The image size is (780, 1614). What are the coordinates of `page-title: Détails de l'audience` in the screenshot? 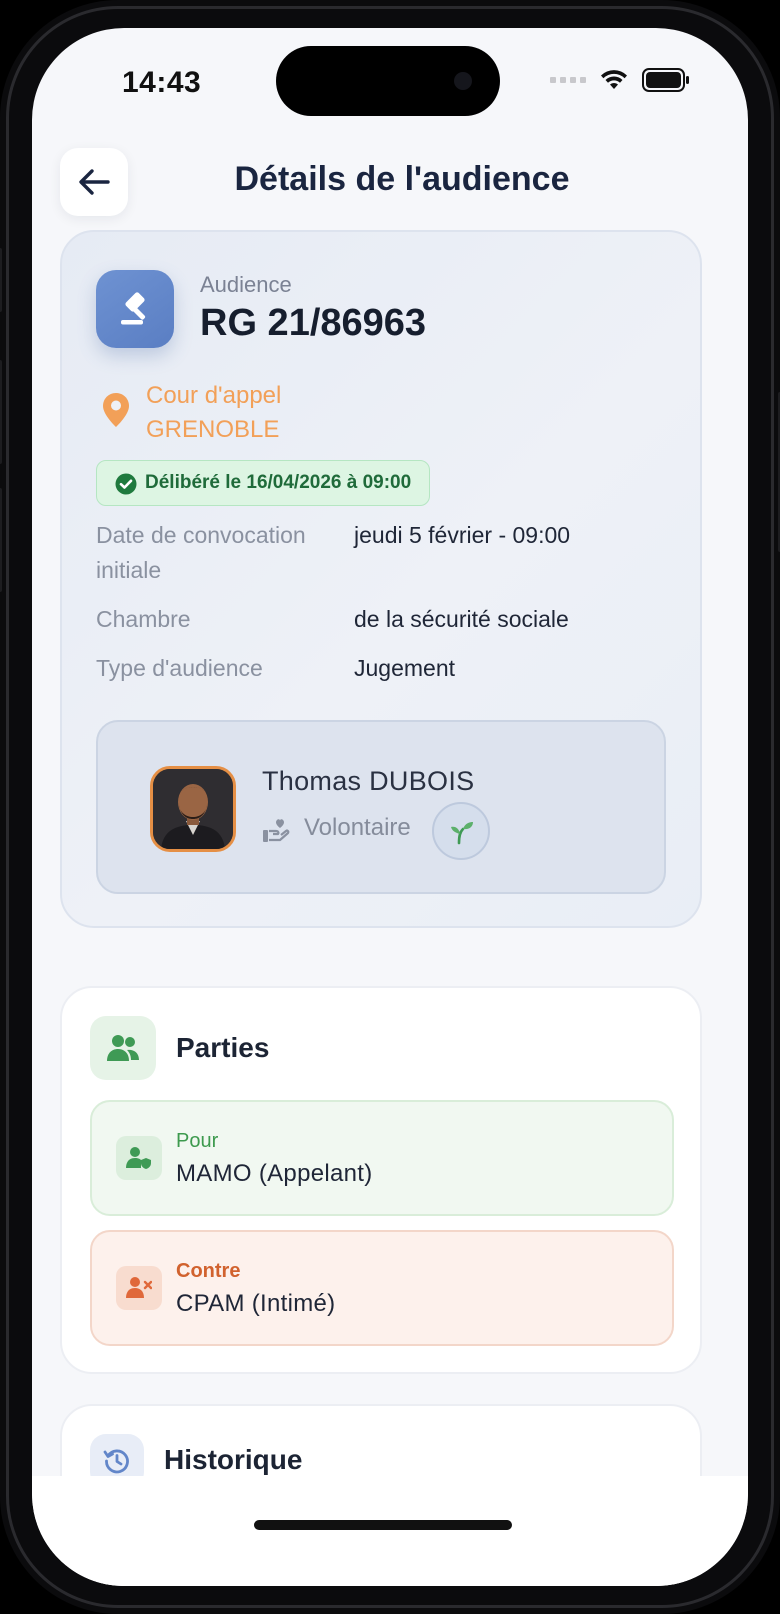 It's located at (402, 179).